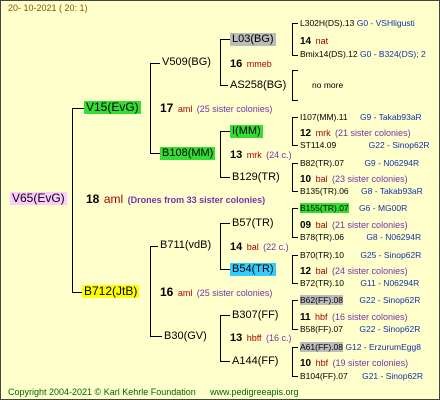 The height and width of the screenshot is (400, 440). What do you see at coordinates (38, 198) in the screenshot?
I see `root-queen: V65(EvG)` at bounding box center [38, 198].